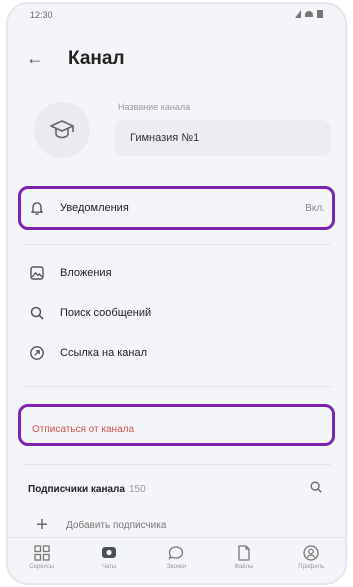 The height and width of the screenshot is (587, 353). Describe the element at coordinates (244, 553) in the screenshot. I see `file-icon` at that location.